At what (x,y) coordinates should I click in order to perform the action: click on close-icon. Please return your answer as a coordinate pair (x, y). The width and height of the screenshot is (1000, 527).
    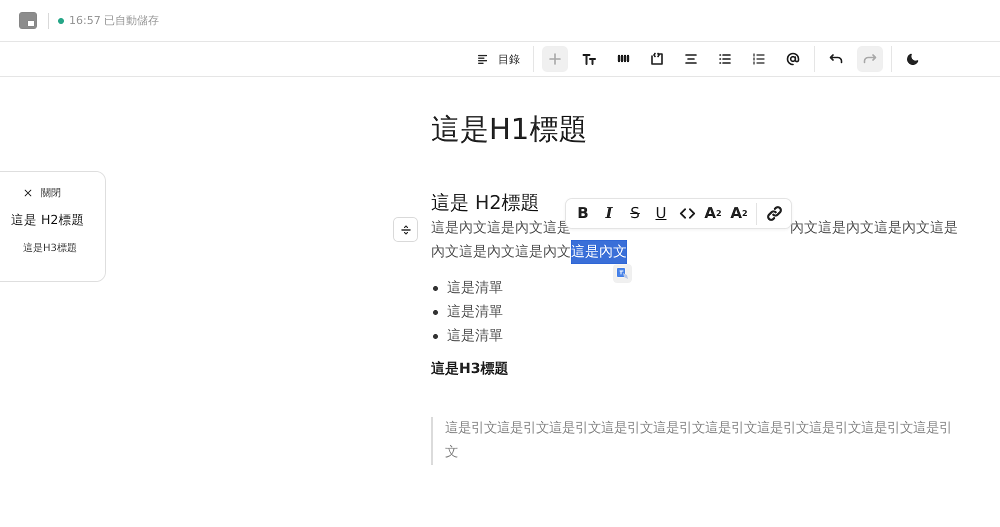
    Looking at the image, I should click on (28, 193).